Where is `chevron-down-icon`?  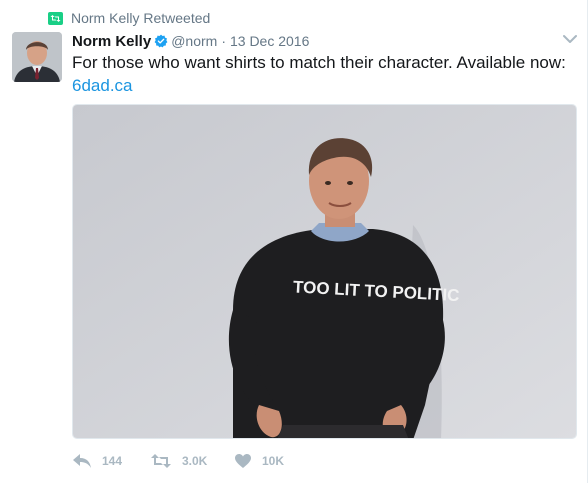
chevron-down-icon is located at coordinates (570, 39).